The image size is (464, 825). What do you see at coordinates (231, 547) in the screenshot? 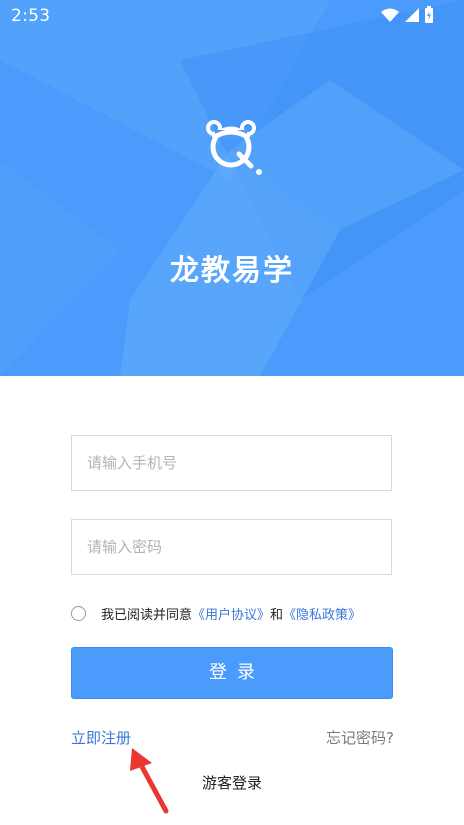
I see `password-input` at bounding box center [231, 547].